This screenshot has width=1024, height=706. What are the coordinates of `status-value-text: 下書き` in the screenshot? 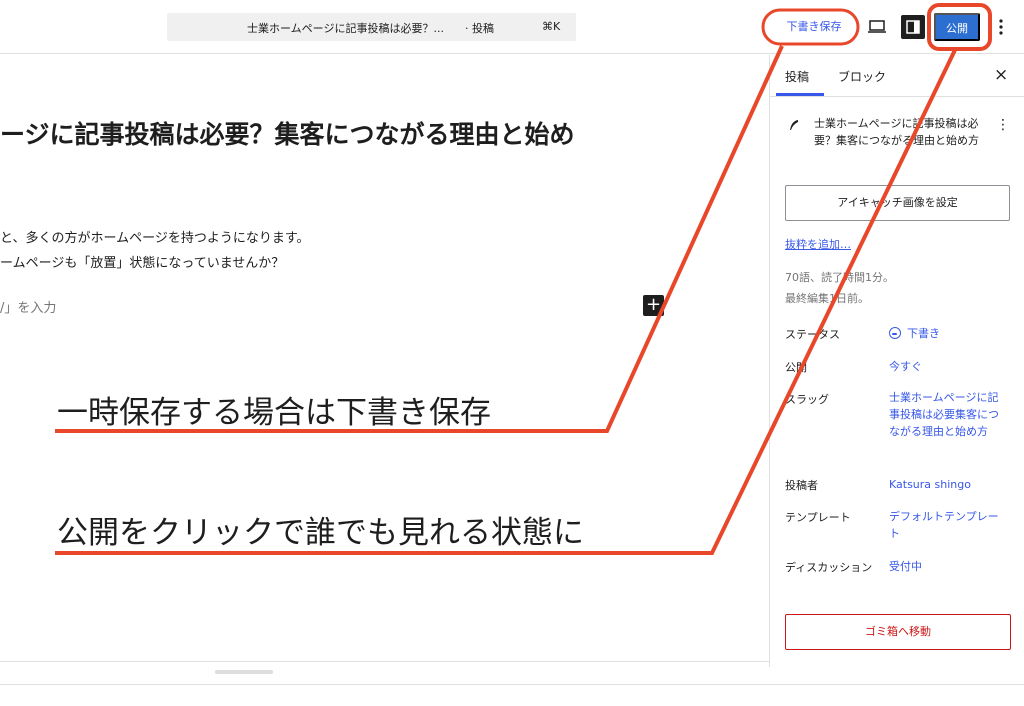 It's located at (923, 333).